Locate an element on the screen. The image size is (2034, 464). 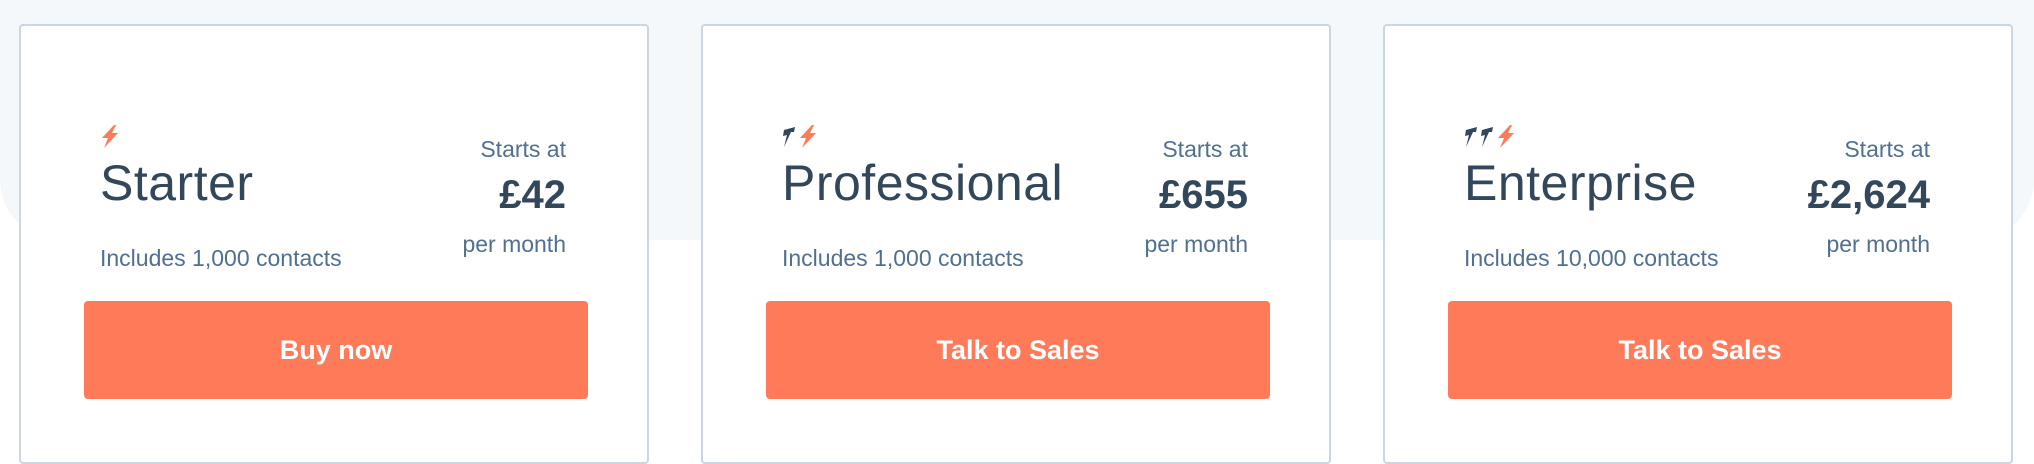
three-bolts-icon is located at coordinates (1489, 136).